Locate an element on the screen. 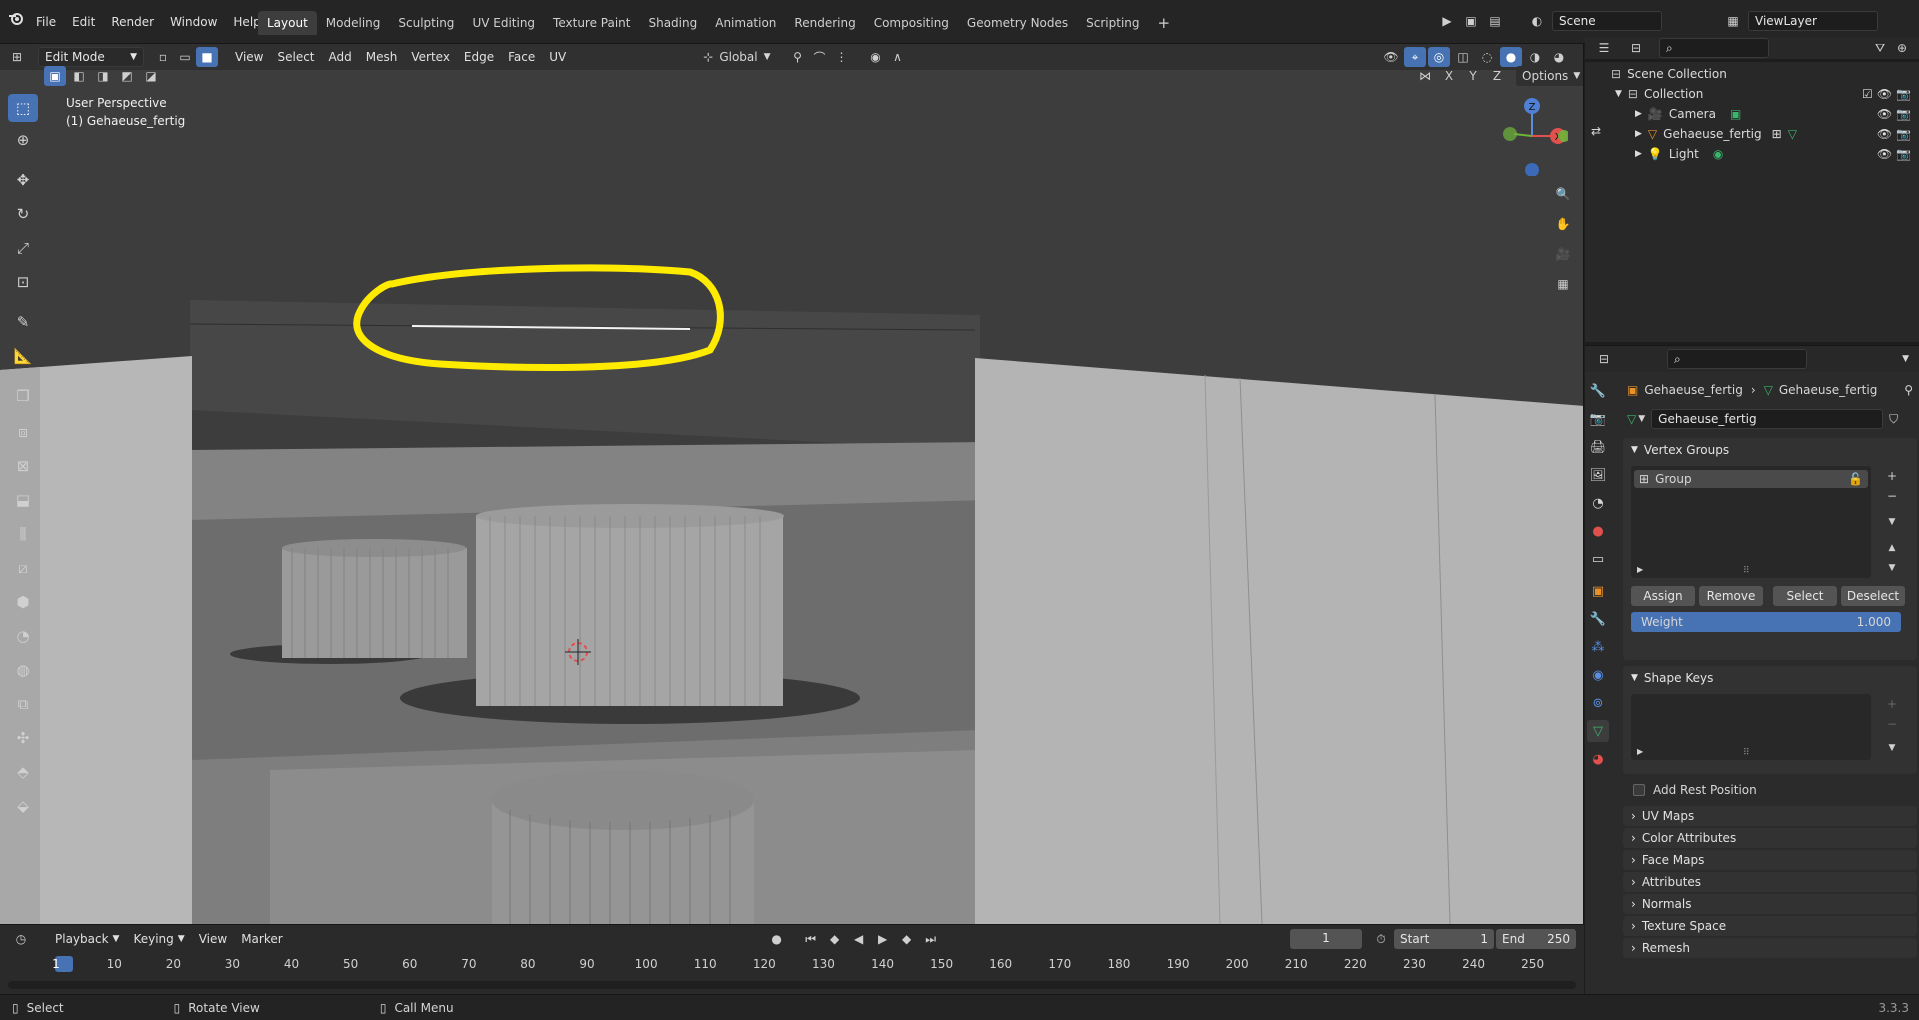  move-tool-icon: ✥ is located at coordinates (23, 180).